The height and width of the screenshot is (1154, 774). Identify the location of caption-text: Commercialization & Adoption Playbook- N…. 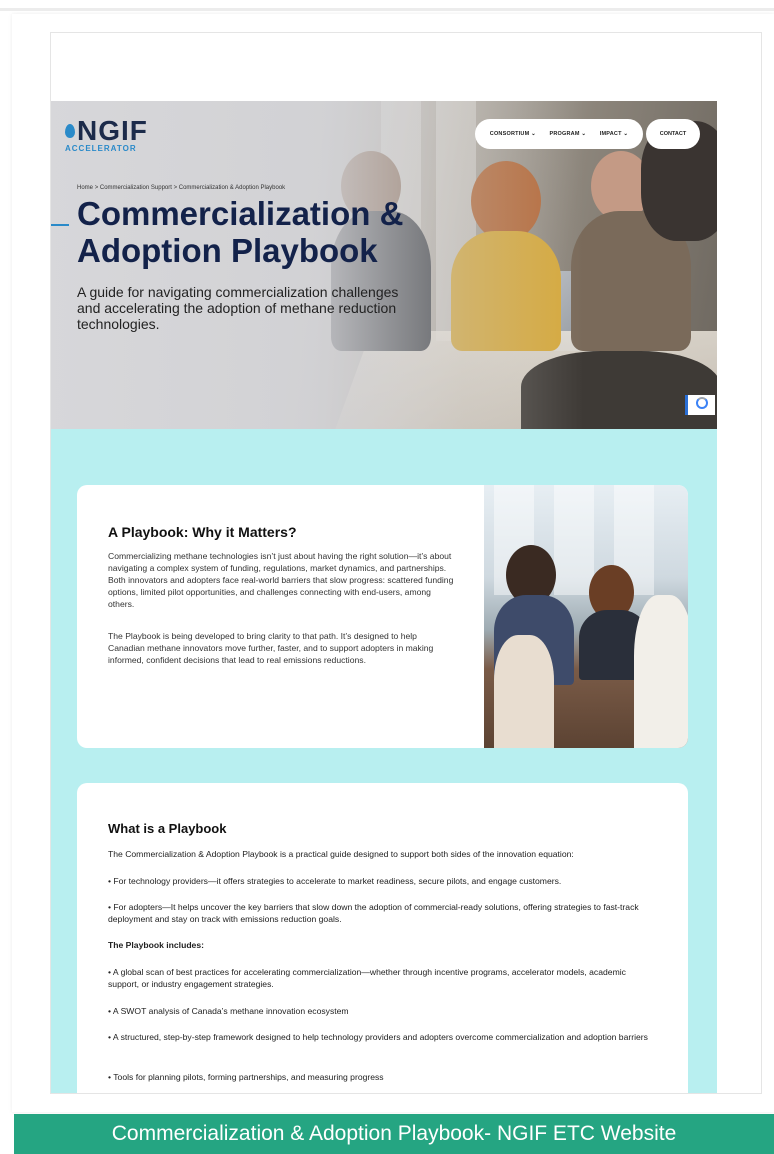
(394, 1133).